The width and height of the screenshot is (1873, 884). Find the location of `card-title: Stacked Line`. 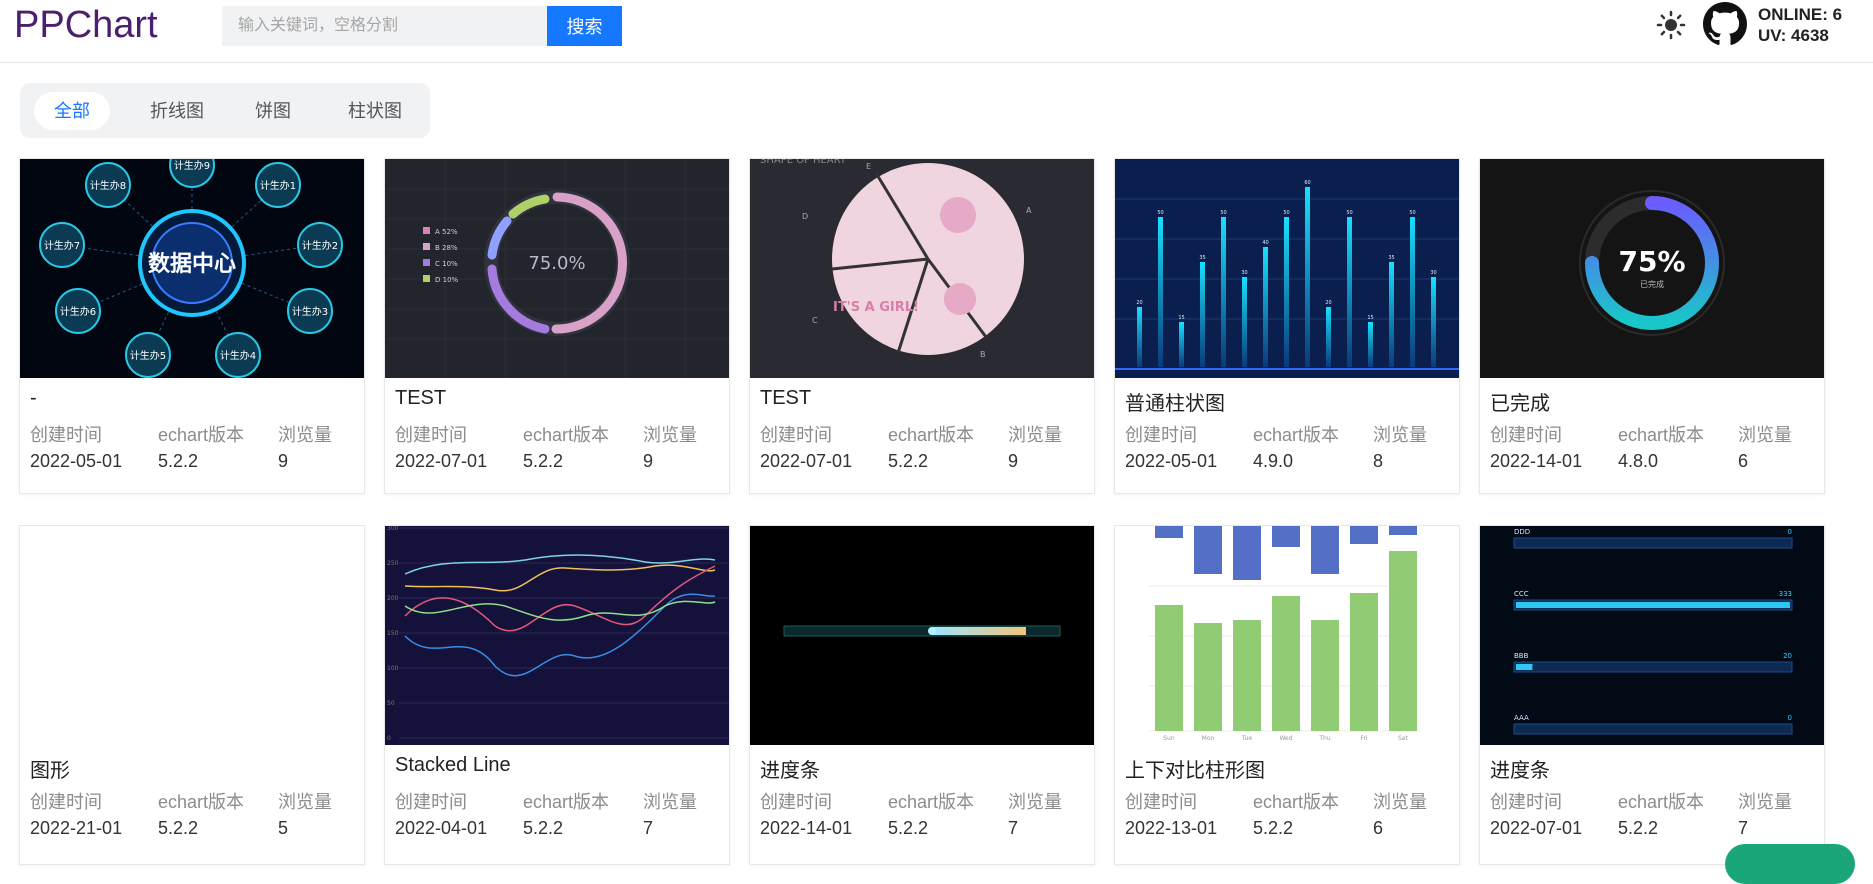

card-title: Stacked Line is located at coordinates (453, 765).